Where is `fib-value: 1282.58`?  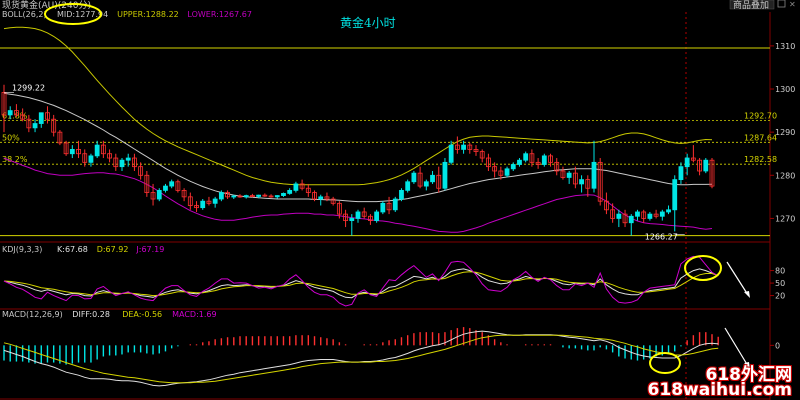 fib-value: 1282.58 is located at coordinates (760, 159).